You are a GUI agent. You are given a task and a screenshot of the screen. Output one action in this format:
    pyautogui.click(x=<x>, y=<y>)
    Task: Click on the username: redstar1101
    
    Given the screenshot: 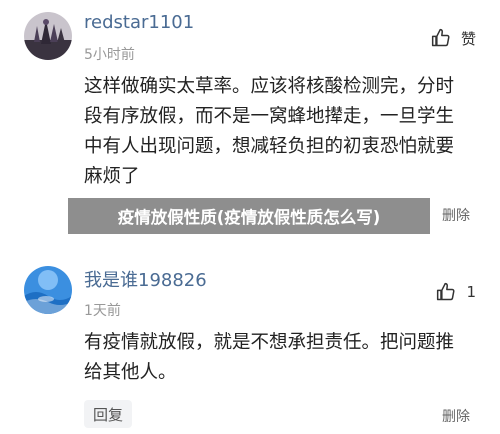 What is the action you would take?
    pyautogui.click(x=139, y=22)
    